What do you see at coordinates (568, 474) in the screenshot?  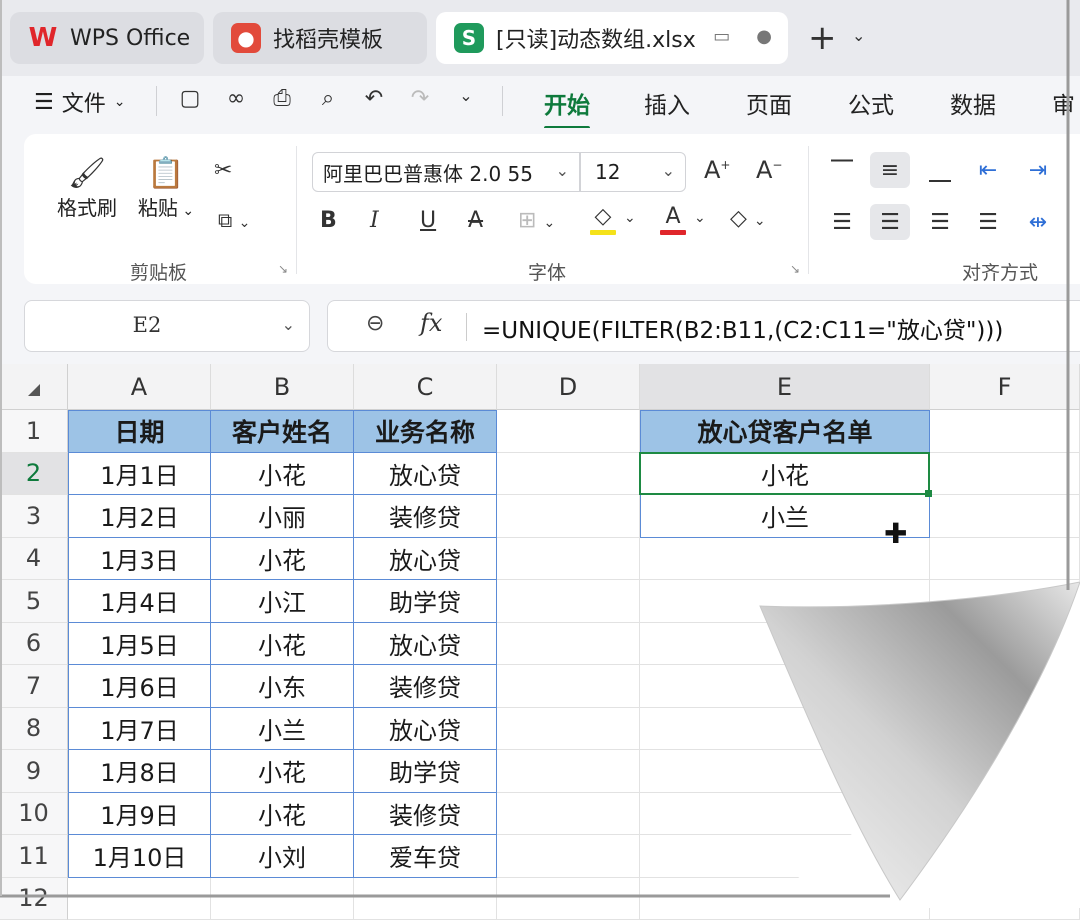 I see `cell-d2` at bounding box center [568, 474].